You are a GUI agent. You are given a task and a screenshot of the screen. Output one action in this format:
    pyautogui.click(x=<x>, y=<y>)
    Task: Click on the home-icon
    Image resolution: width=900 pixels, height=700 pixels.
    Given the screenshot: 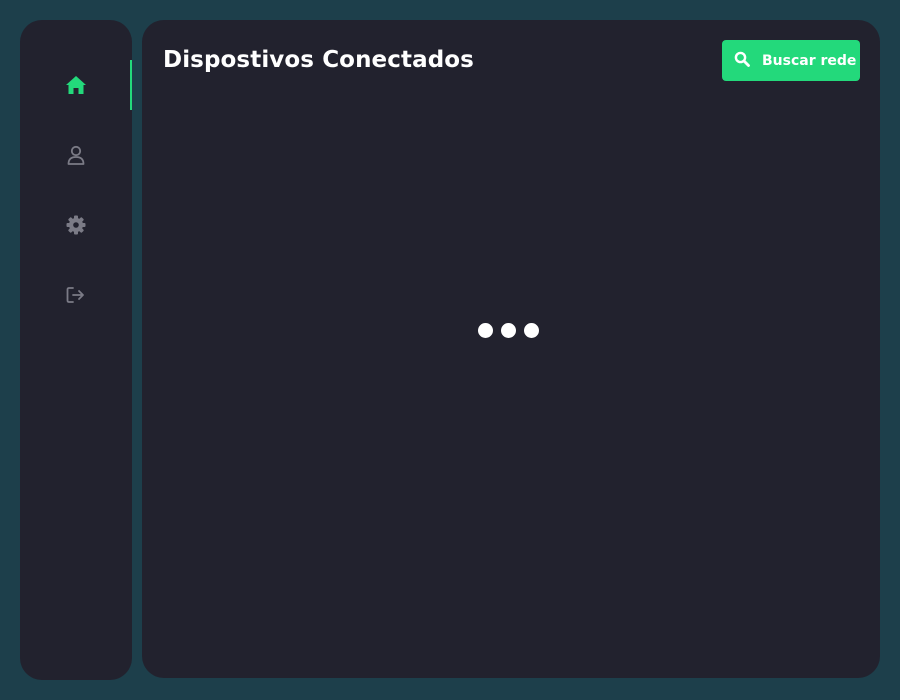 What is the action you would take?
    pyautogui.click(x=76, y=85)
    